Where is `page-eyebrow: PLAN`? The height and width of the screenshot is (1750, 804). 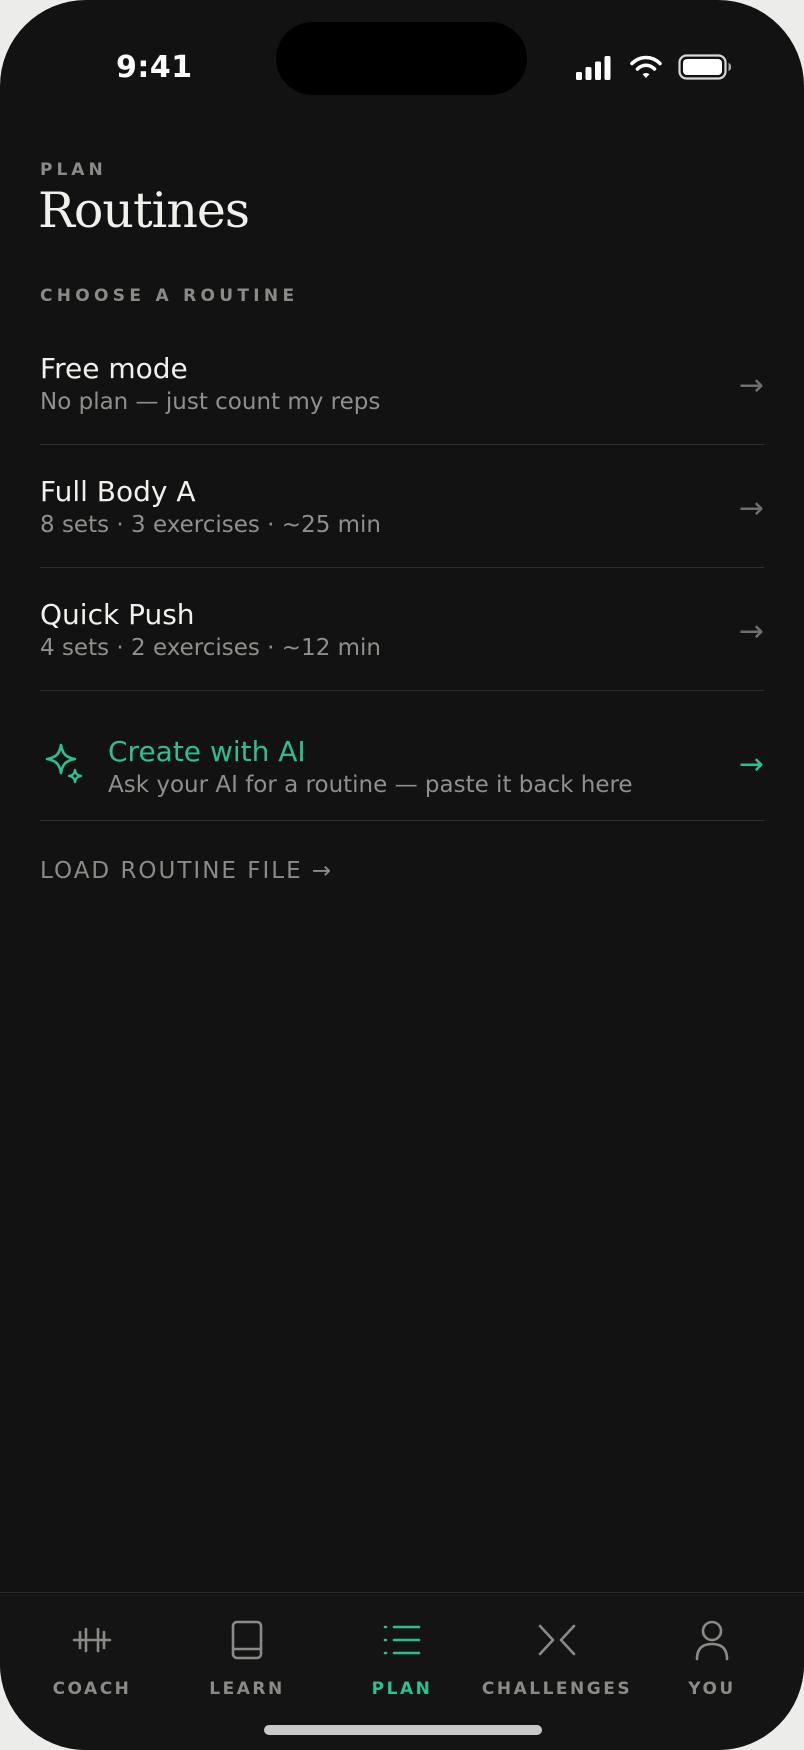 page-eyebrow: PLAN is located at coordinates (73, 170).